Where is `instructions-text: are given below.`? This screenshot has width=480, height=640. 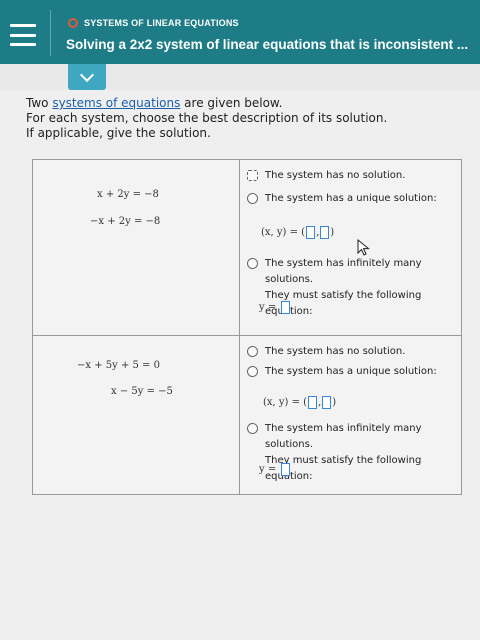 instructions-text: are given below. is located at coordinates (231, 103).